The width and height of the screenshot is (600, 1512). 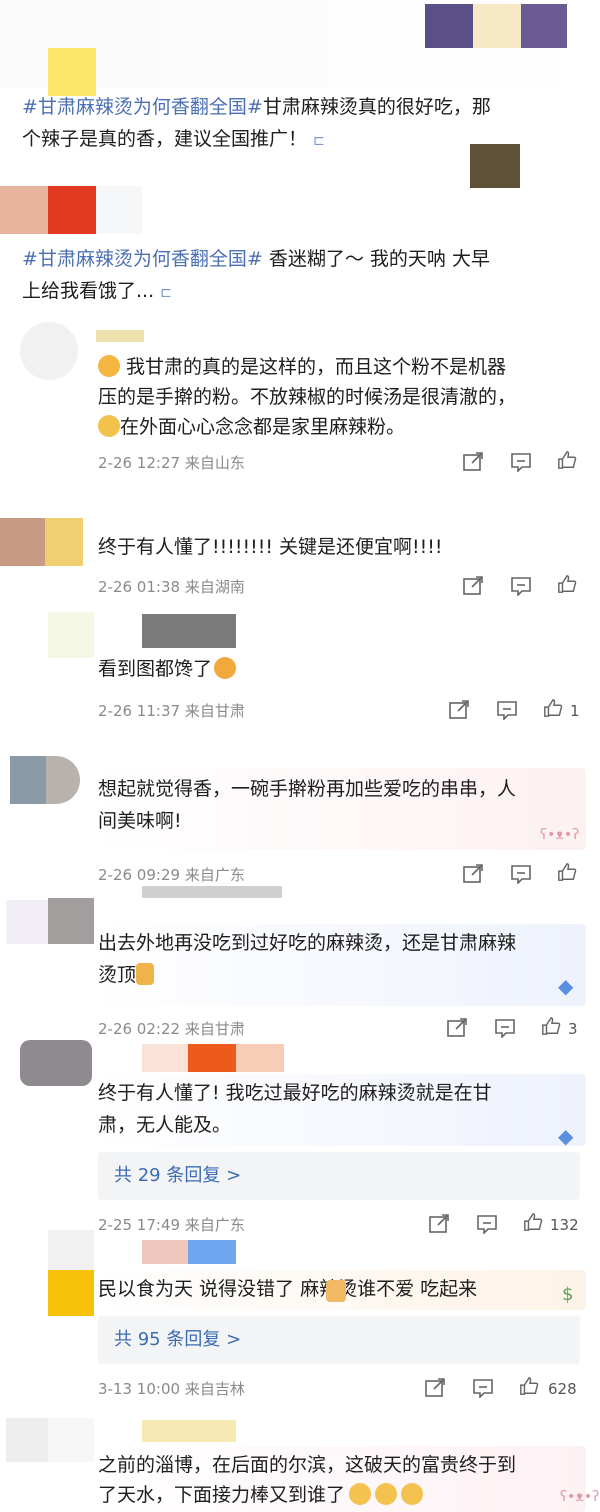 I want to click on comment-meta: 2-26 01:38 来自湖南, so click(x=171, y=587).